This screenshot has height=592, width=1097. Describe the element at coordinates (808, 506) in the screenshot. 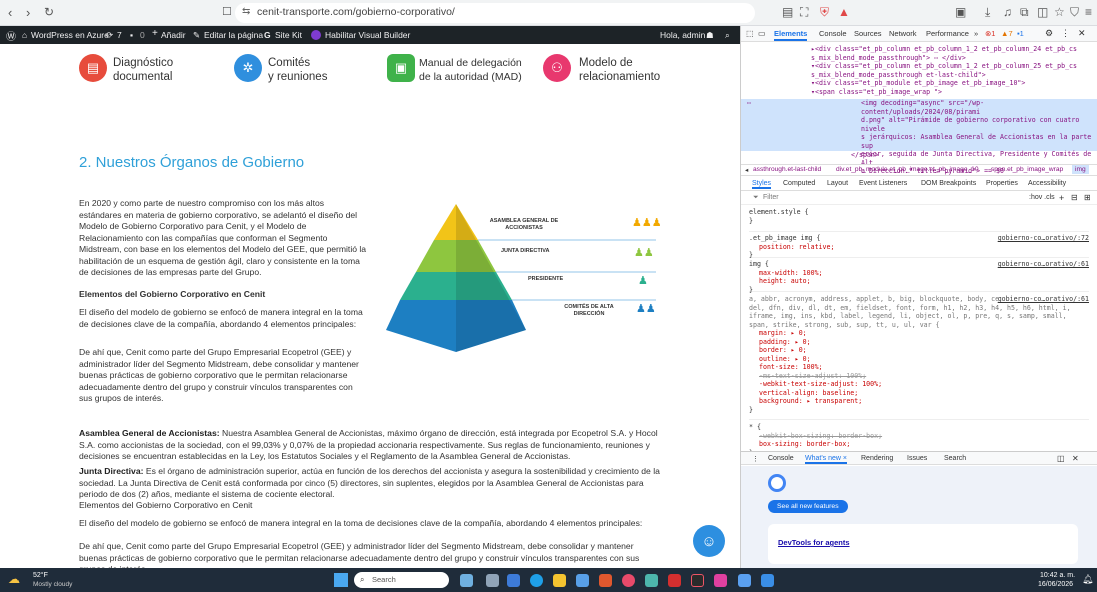

I see `see-all-features-button: See all new features` at that location.